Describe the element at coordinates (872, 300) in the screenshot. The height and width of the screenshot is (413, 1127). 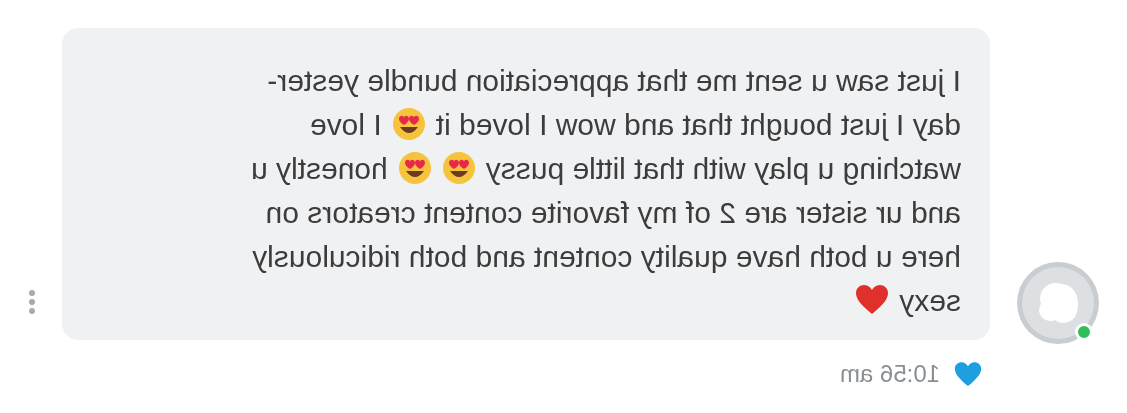
I see `heart-emoji-icon` at that location.